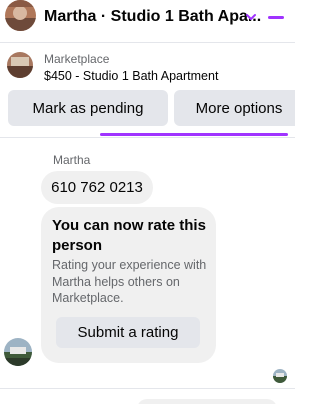 The height and width of the screenshot is (404, 320). I want to click on read-receipt-avatar, so click(280, 376).